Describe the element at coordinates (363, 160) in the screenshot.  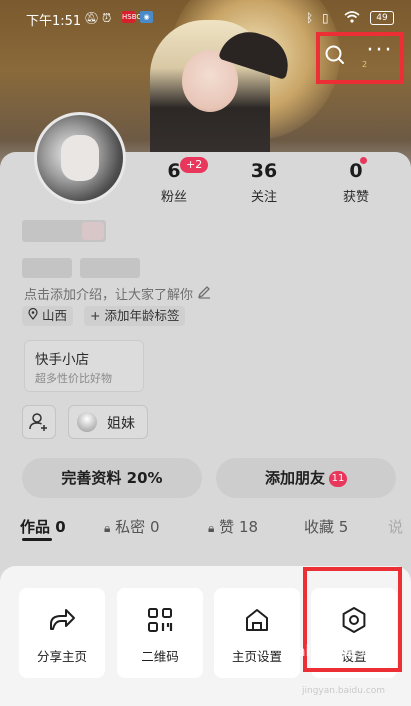
I see `likes-notification-dot` at that location.